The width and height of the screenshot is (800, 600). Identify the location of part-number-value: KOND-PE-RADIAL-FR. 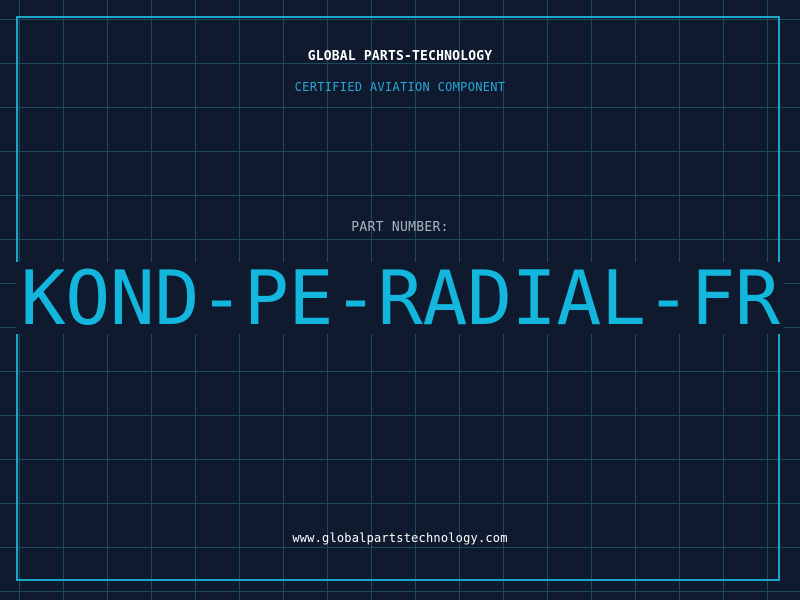
(400, 298).